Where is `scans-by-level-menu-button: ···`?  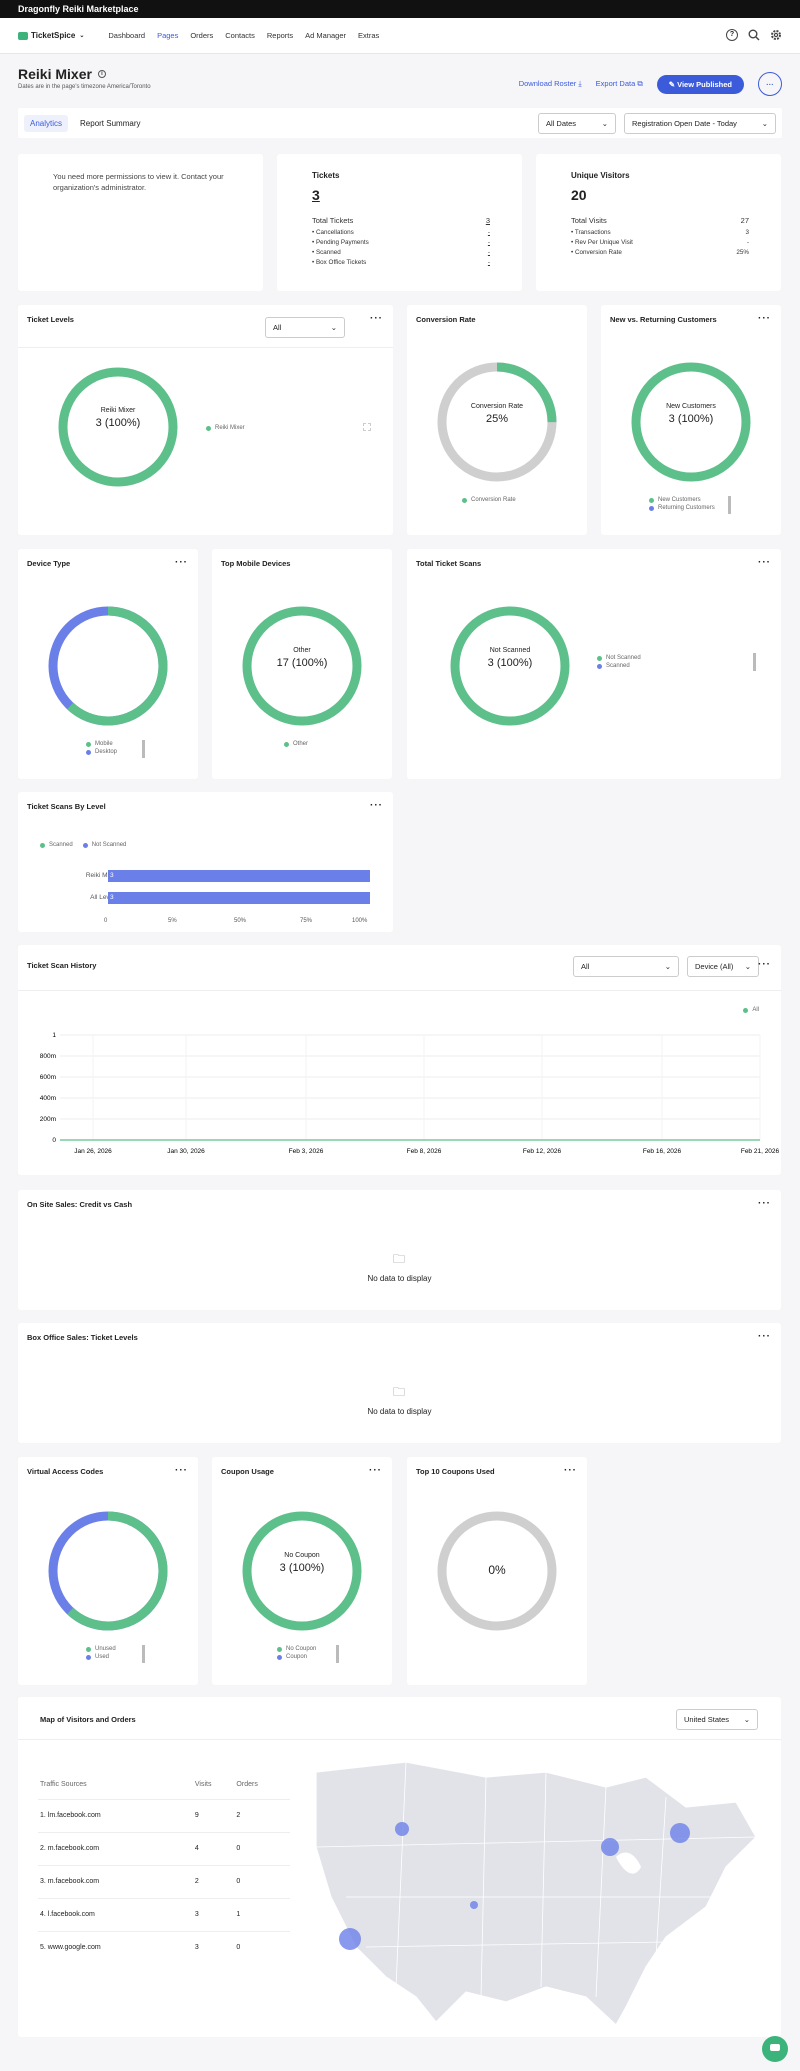 scans-by-level-menu-button: ··· is located at coordinates (376, 805).